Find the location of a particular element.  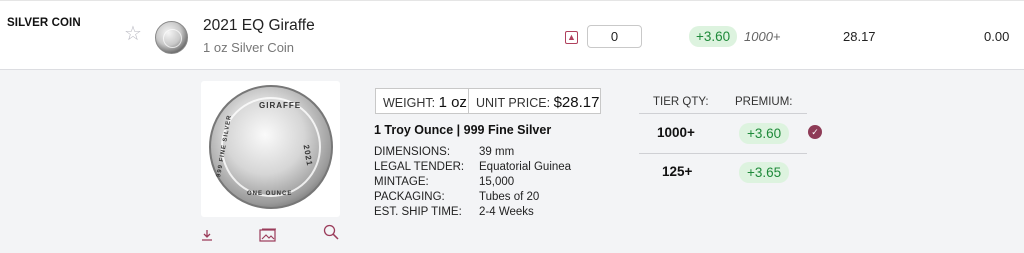

product-heading: 1 Troy Ounce | 999 Fine Silver is located at coordinates (463, 130).